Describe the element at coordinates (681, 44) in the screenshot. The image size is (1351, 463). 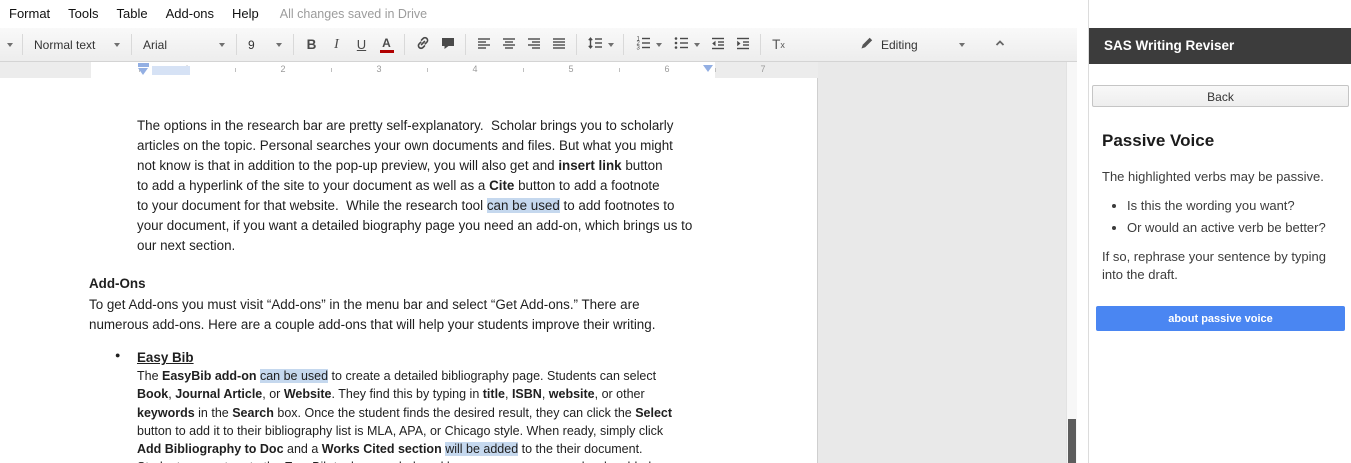
I see `bulleted-list-icon` at that location.